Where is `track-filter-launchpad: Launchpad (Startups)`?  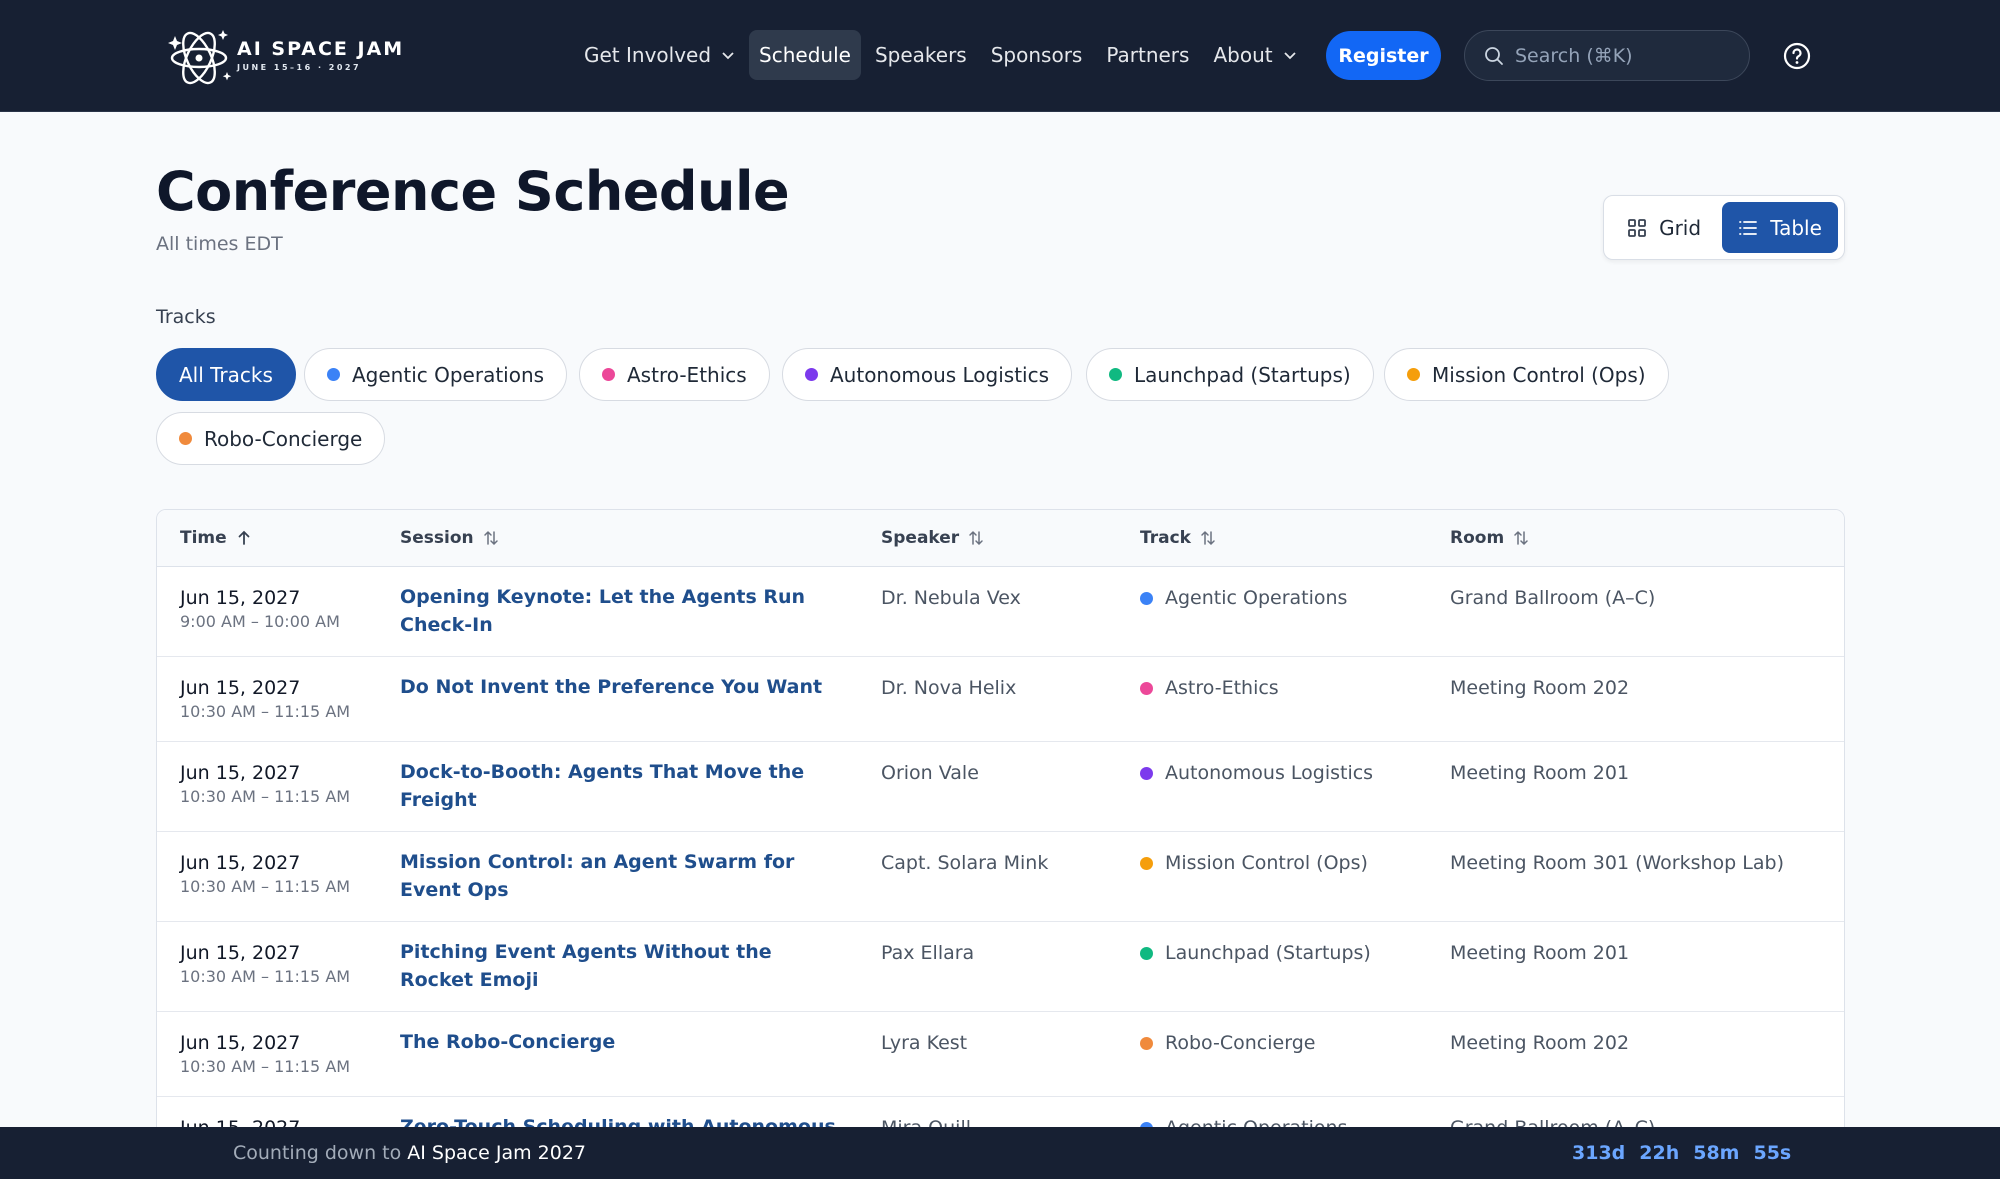 track-filter-launchpad: Launchpad (Startups) is located at coordinates (1230, 374).